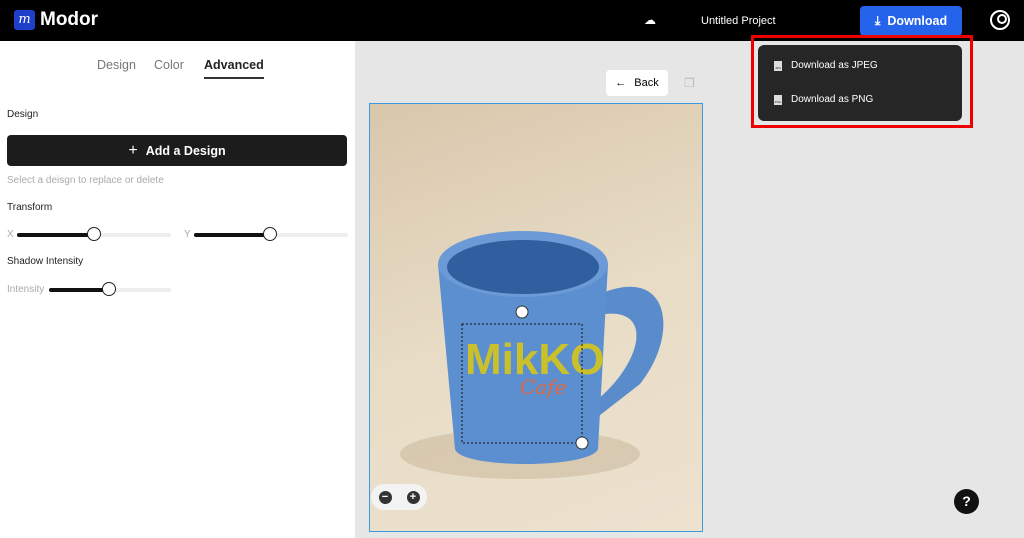  I want to click on brand-name: Modor, so click(69, 19).